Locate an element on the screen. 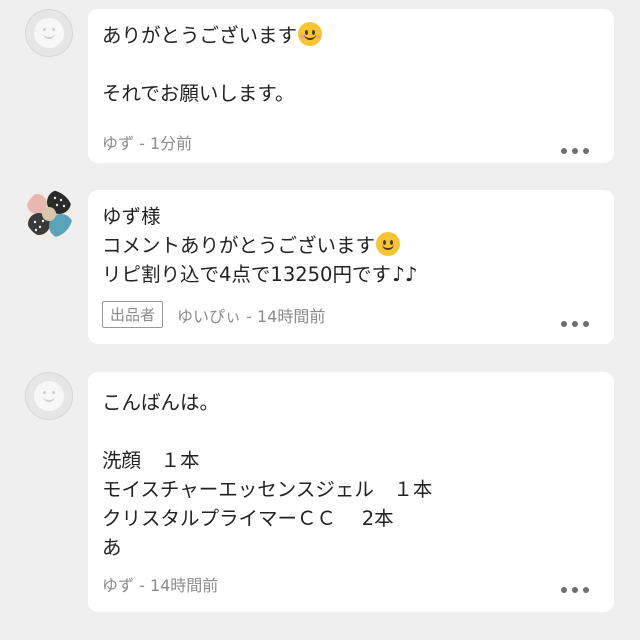 Image resolution: width=640 pixels, height=640 pixels. comment-meta: ゆず - 1分前 is located at coordinates (147, 142).